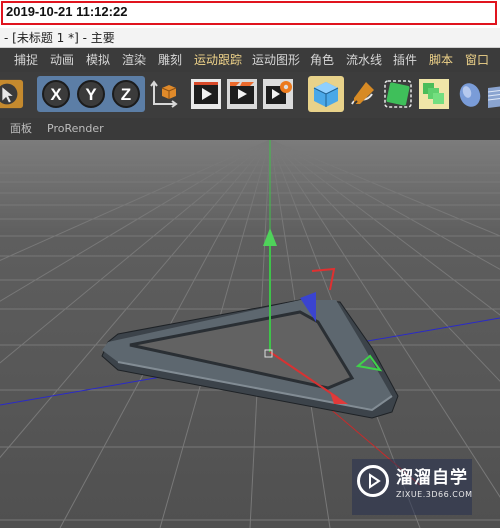 The image size is (500, 528). I want to click on watermark-logo: 溜溜自学 ZIXUE.3D66.COM, so click(412, 487).